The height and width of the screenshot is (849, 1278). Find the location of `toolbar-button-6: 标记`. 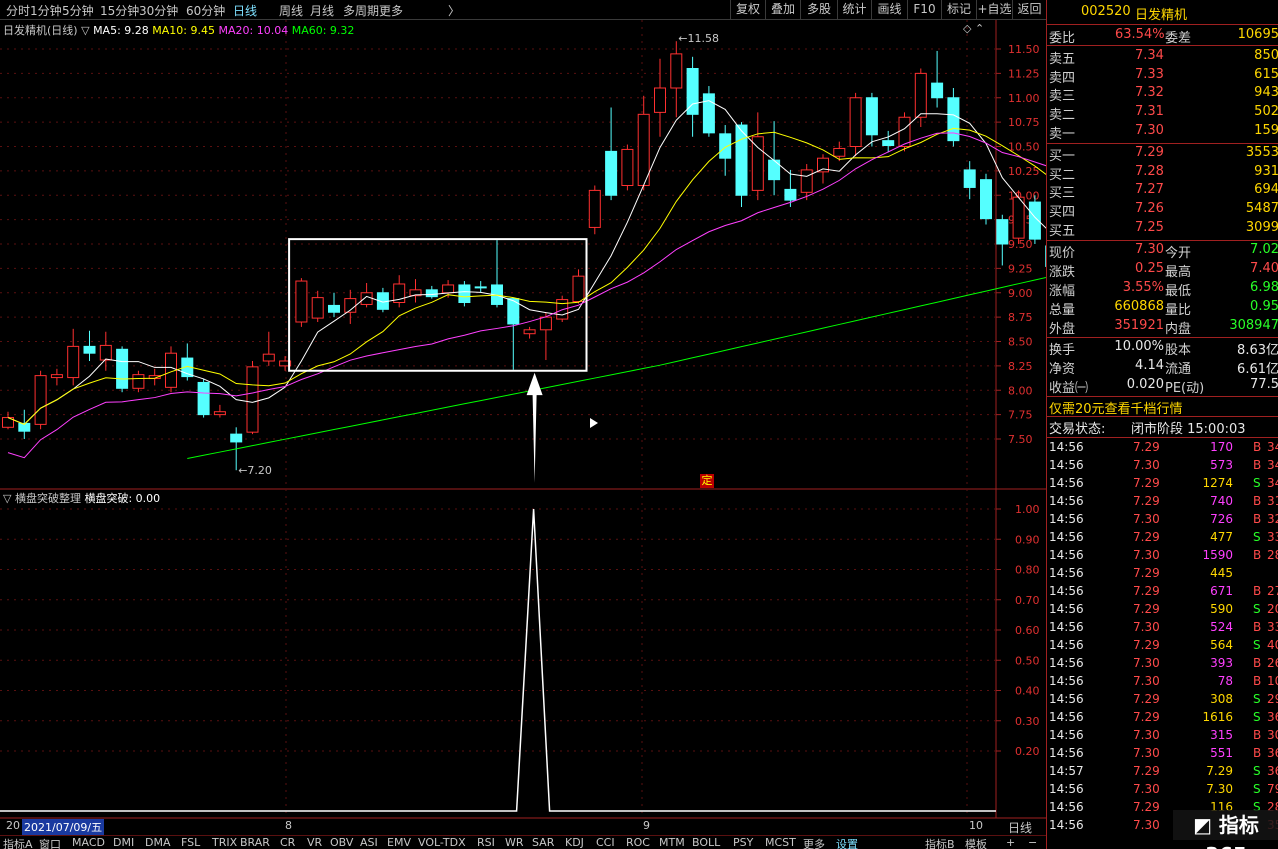

toolbar-button-6: 标记 is located at coordinates (958, 9).